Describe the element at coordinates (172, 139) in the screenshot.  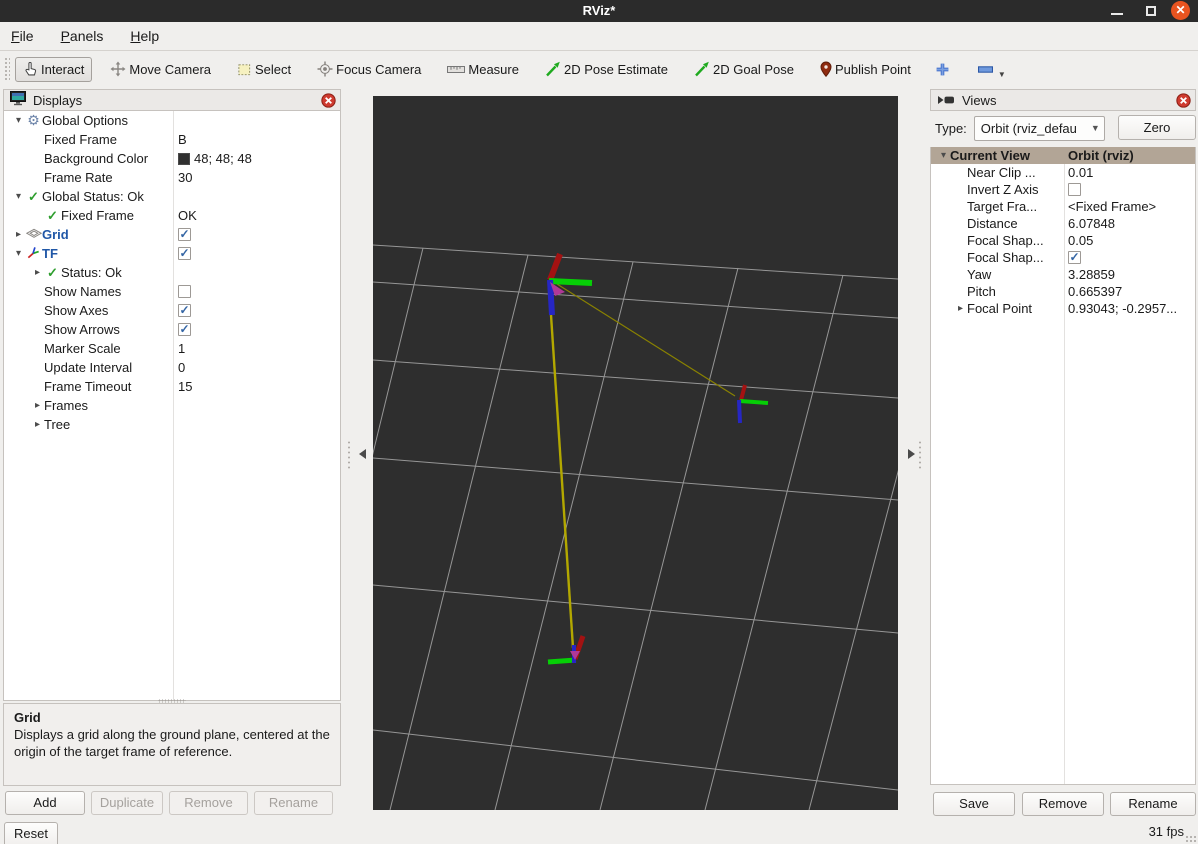
I see `displays-tree-row: Fixed Frame B` at that location.